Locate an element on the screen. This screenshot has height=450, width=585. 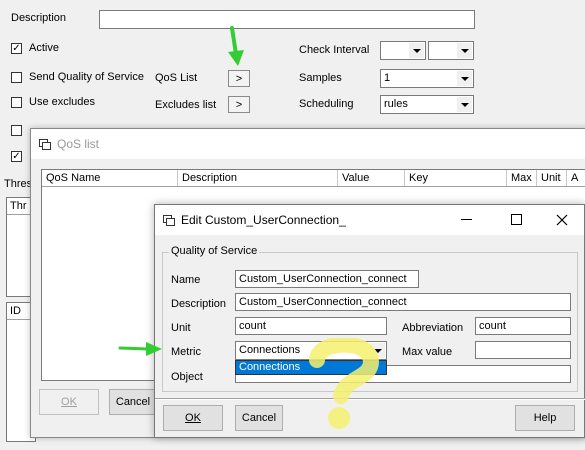
qos-list-title: QoS list is located at coordinates (78, 144).